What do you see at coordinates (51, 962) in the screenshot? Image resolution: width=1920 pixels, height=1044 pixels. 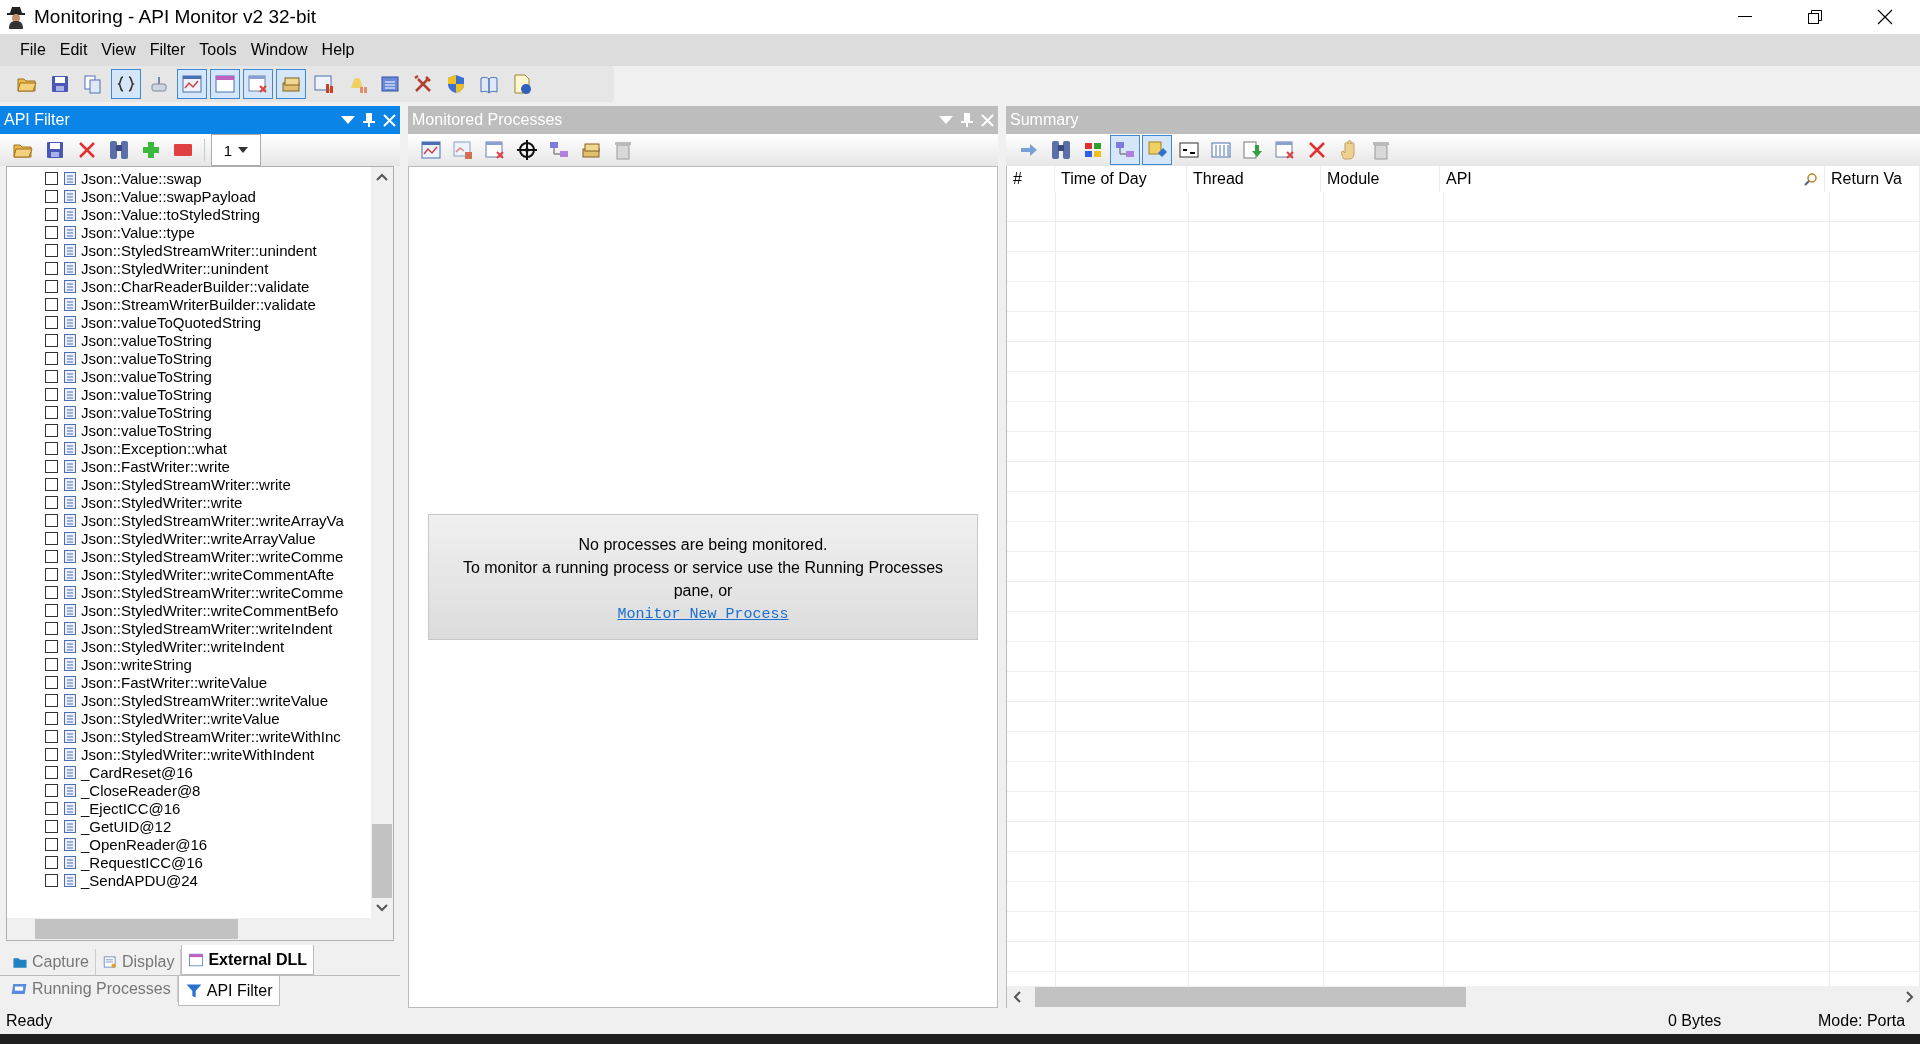 I see `tab: Capture` at bounding box center [51, 962].